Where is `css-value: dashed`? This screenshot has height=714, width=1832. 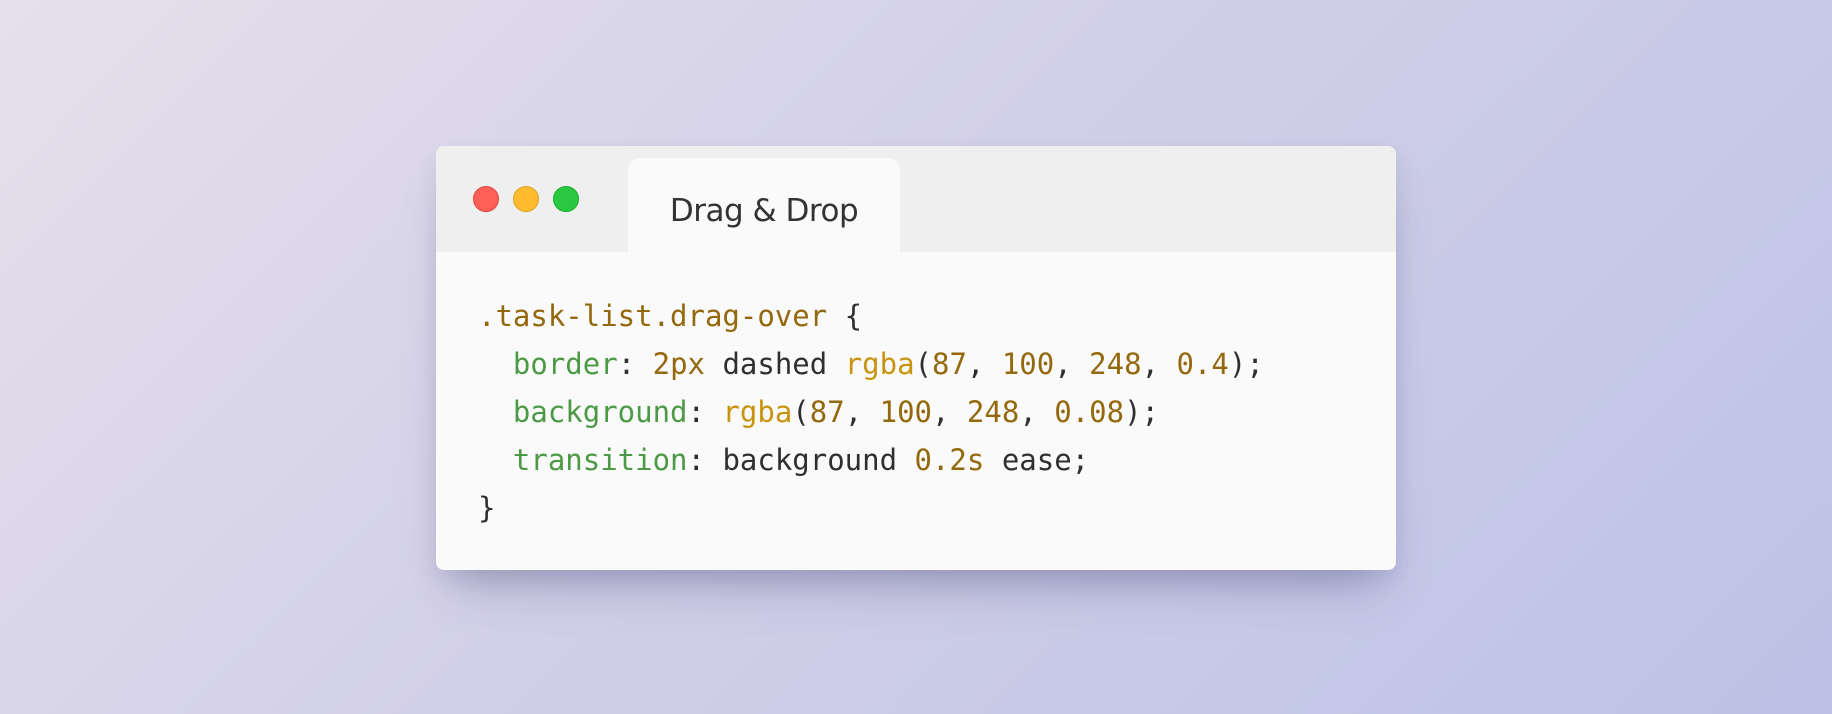 css-value: dashed is located at coordinates (775, 364).